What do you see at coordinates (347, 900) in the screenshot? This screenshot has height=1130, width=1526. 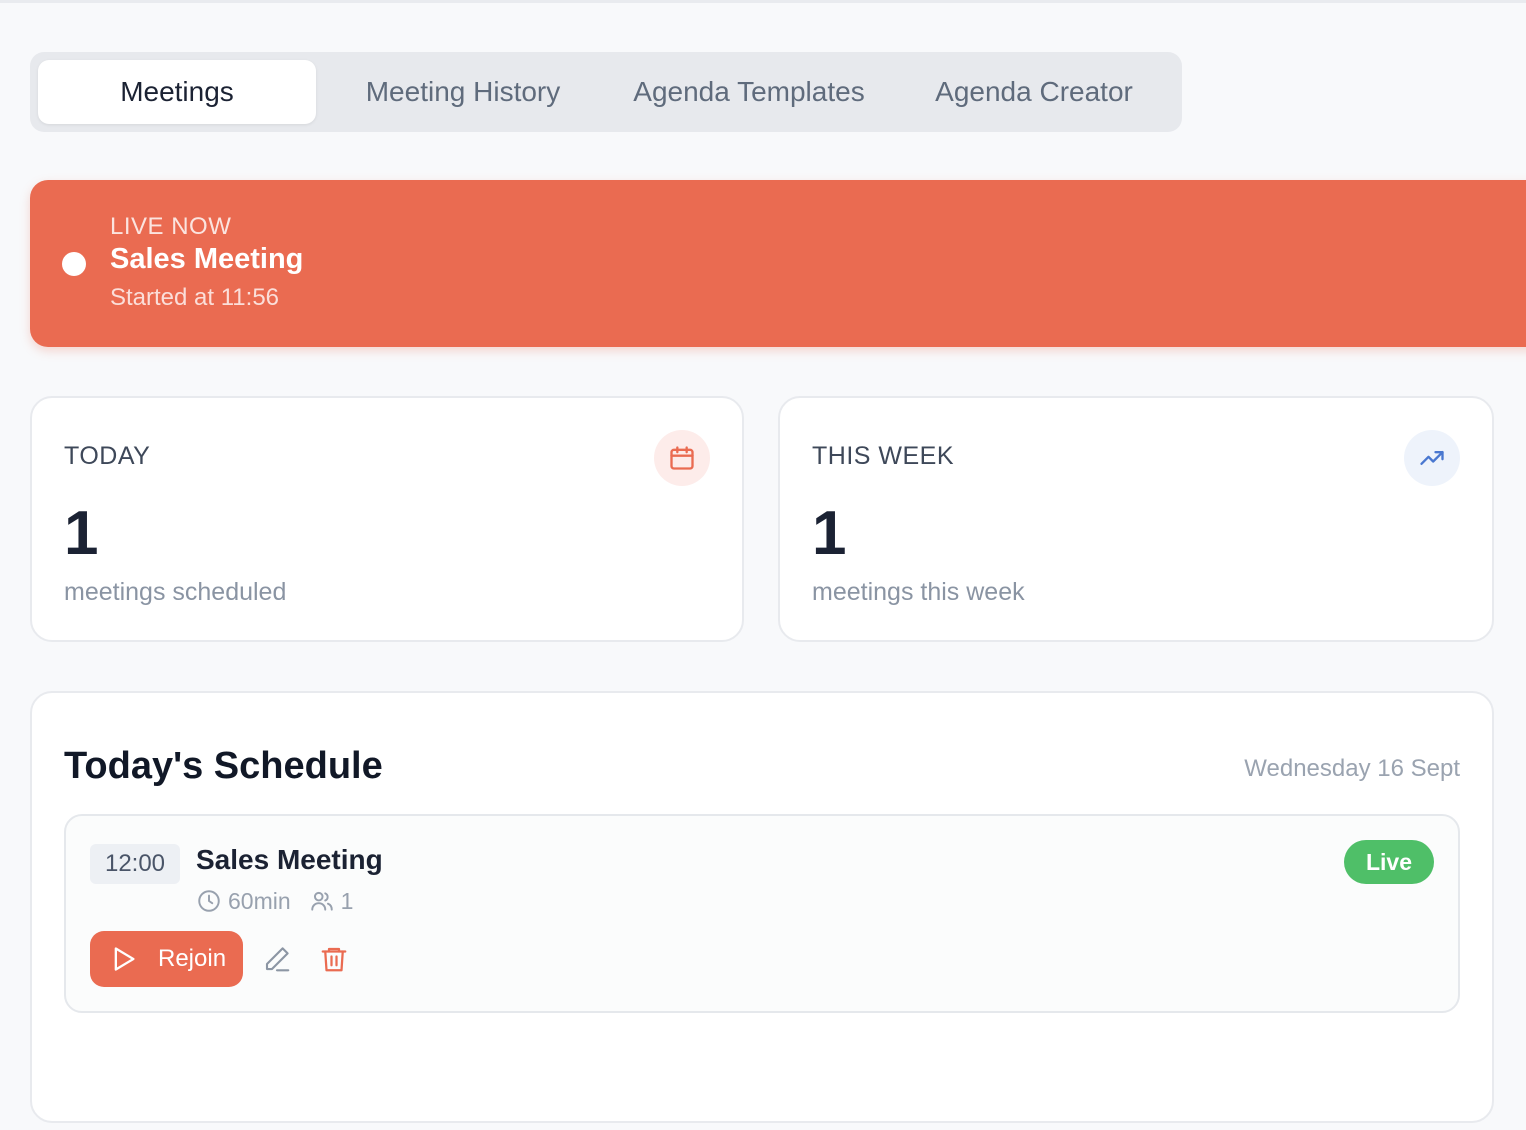 I see `meeting-attendee-count: 1` at bounding box center [347, 900].